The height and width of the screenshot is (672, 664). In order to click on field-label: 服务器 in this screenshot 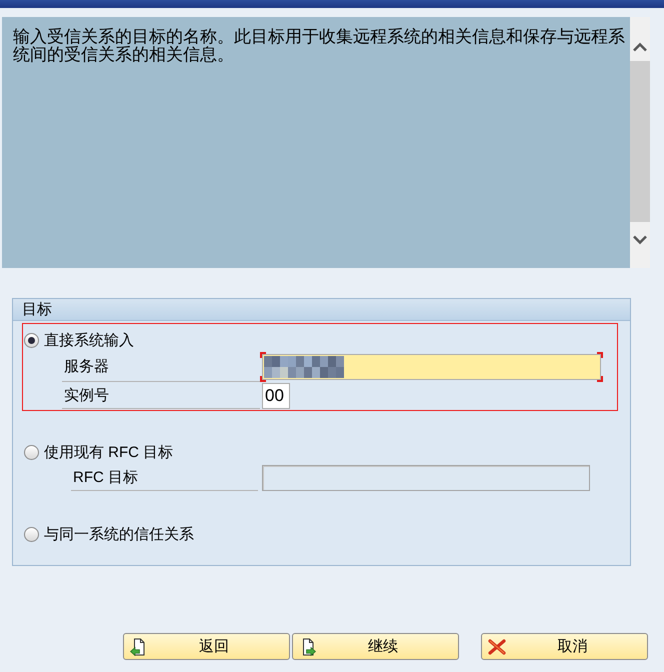, I will do `click(161, 367)`.